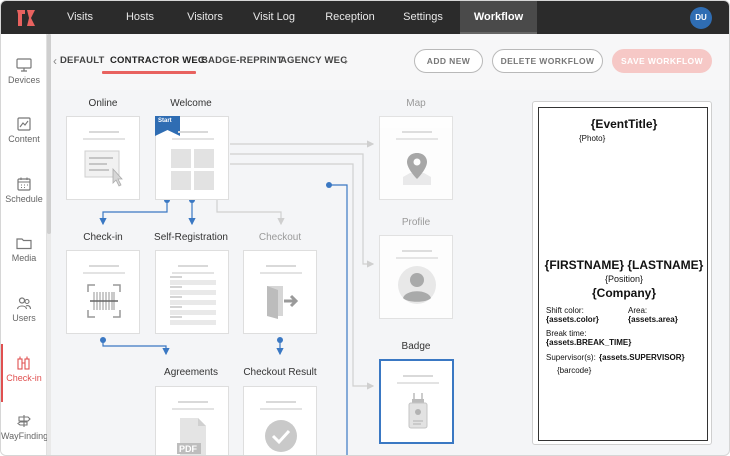  I want to click on sidebar-item-schedule: Schedule, so click(24, 194).